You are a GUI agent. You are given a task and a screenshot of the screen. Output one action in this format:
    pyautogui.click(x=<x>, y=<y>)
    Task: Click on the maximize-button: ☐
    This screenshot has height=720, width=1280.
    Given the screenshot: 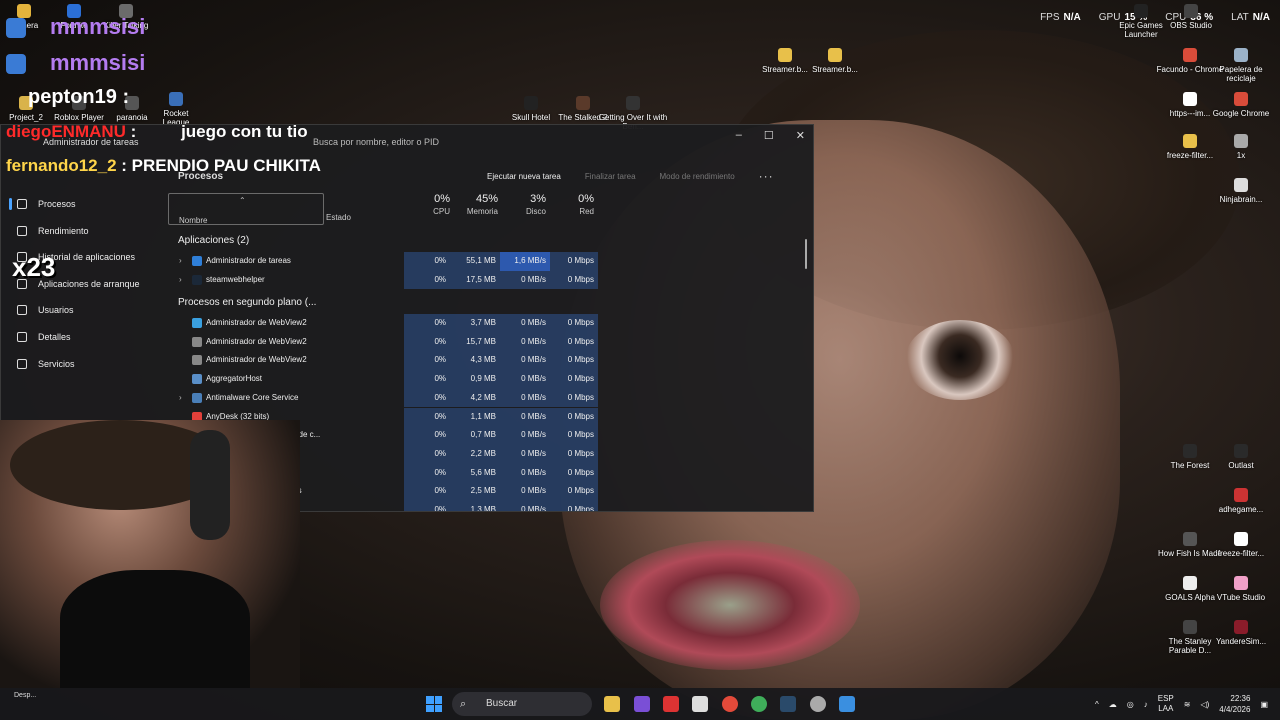 What is the action you would take?
    pyautogui.click(x=769, y=135)
    